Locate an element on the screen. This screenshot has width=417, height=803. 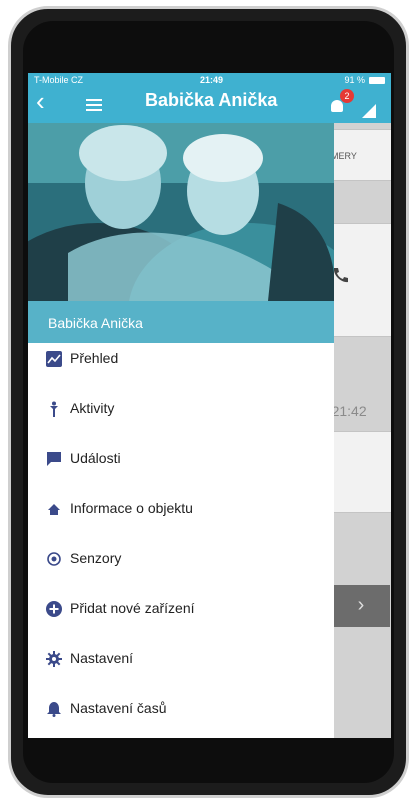
nav-item-label: Přidat nové zařízení is located at coordinates (132, 608).